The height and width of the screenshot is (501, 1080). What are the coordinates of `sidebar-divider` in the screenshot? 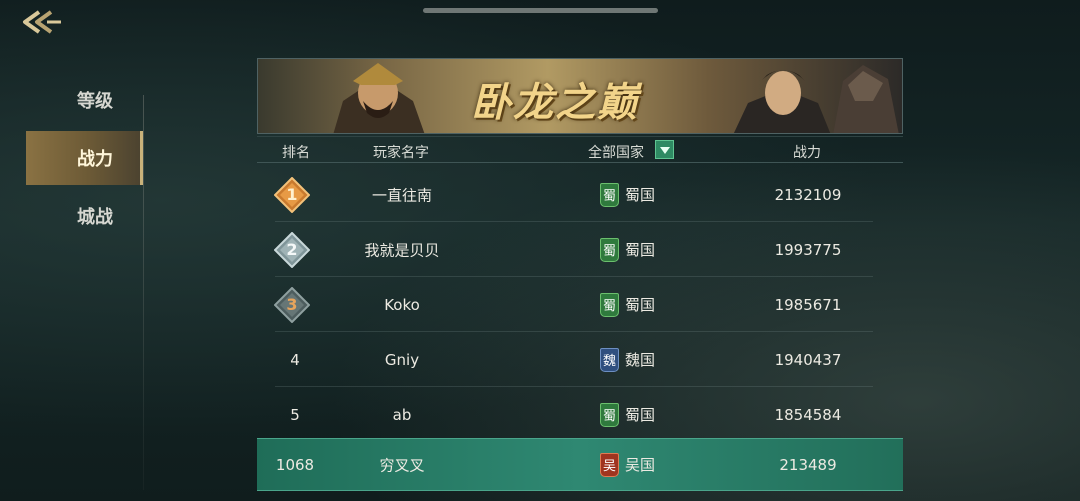 It's located at (143, 292).